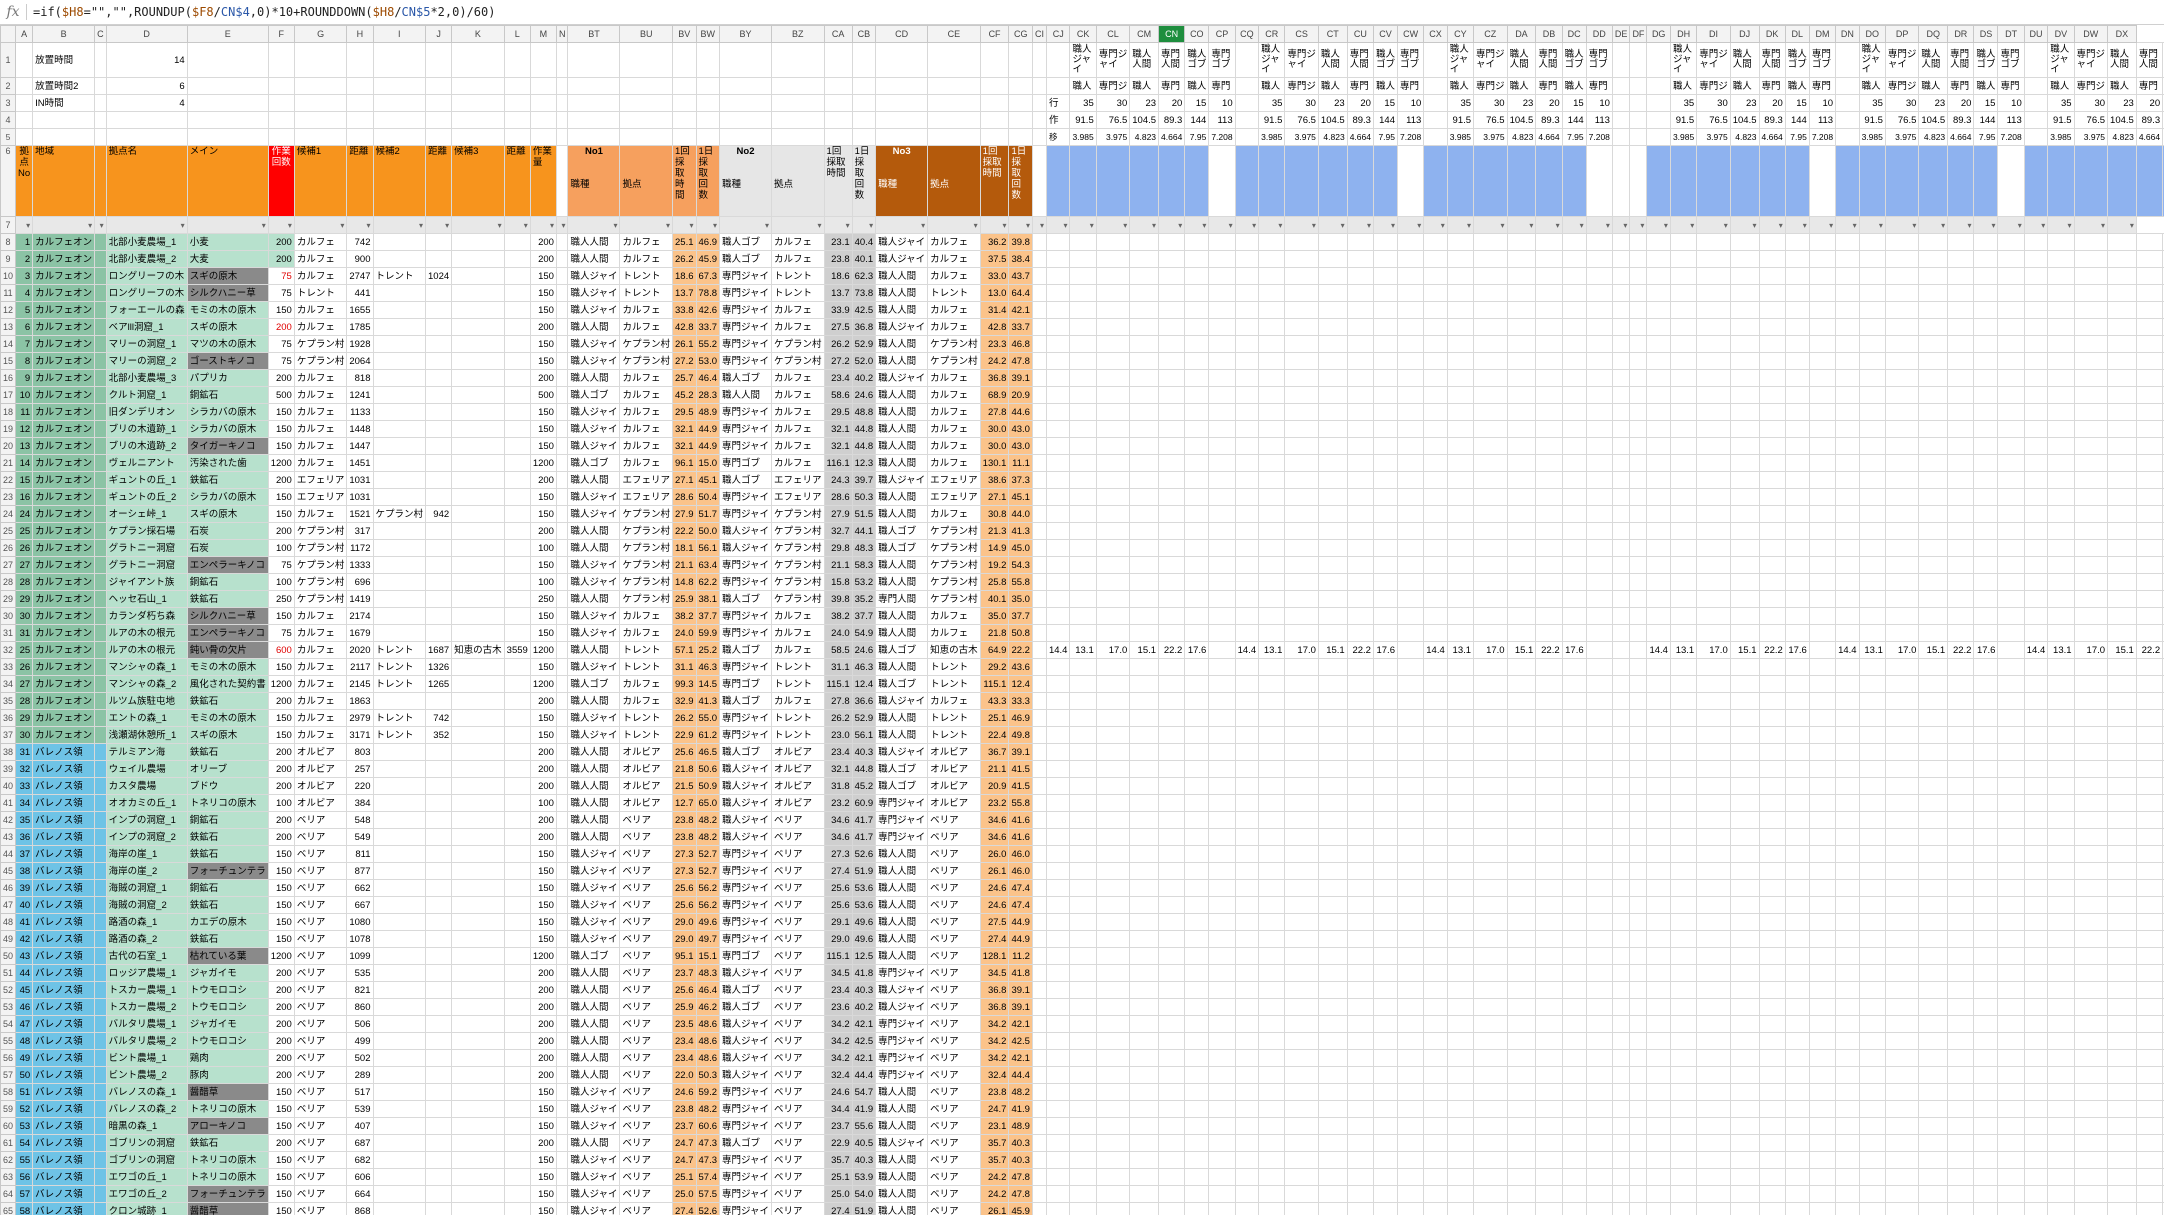  What do you see at coordinates (864, 650) in the screenshot?
I see `cell: 24.6` at bounding box center [864, 650].